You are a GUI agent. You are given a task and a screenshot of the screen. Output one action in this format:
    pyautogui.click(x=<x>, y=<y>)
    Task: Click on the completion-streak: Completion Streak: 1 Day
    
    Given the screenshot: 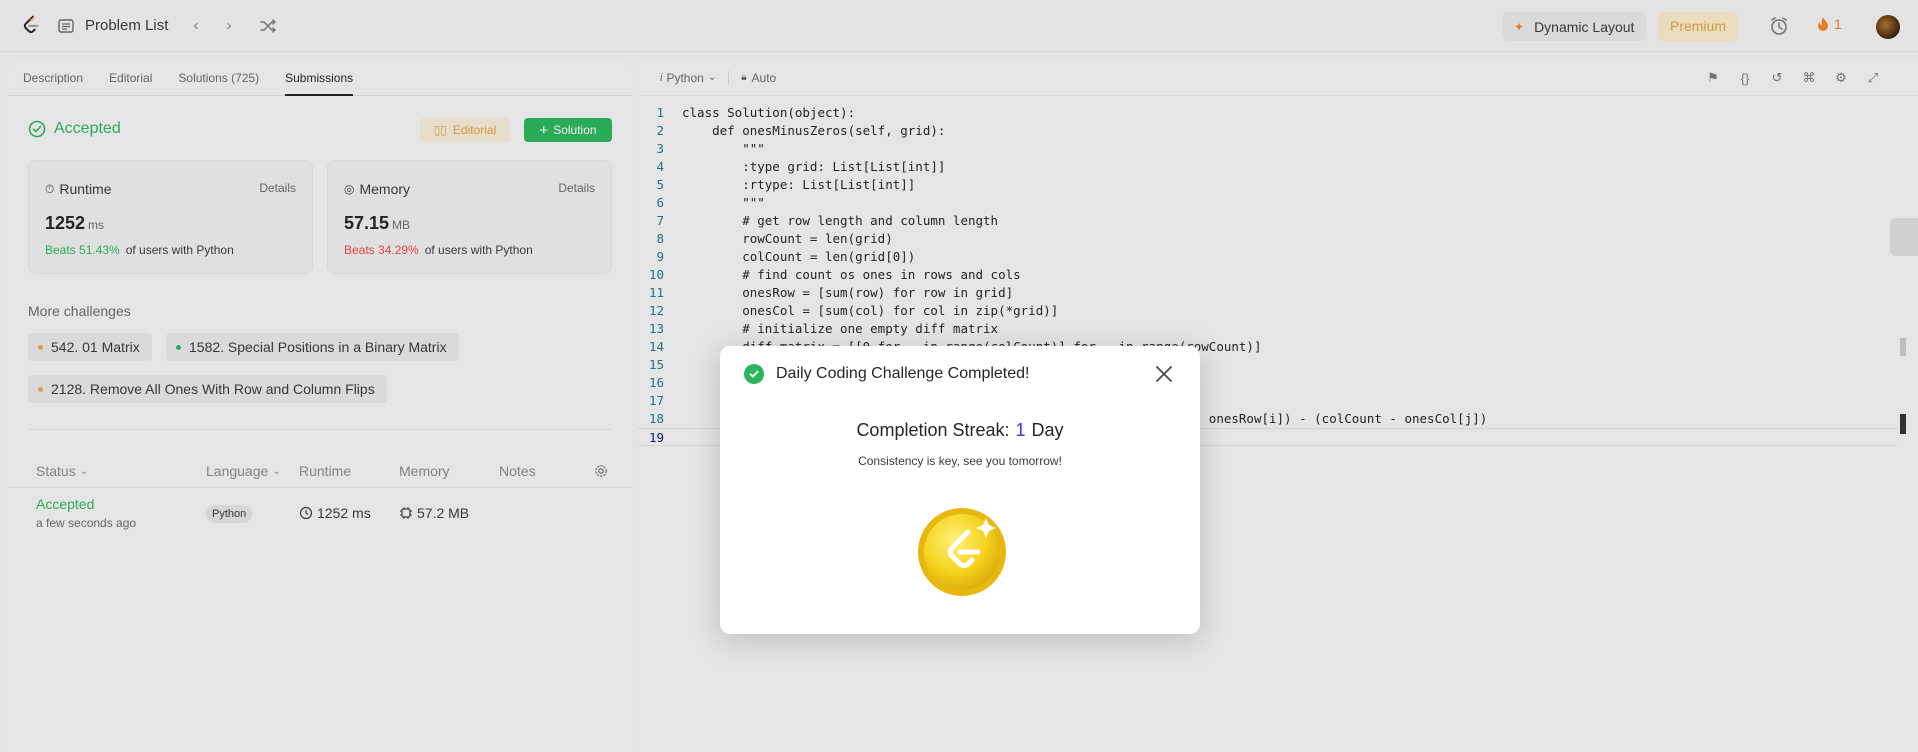 What is the action you would take?
    pyautogui.click(x=960, y=430)
    